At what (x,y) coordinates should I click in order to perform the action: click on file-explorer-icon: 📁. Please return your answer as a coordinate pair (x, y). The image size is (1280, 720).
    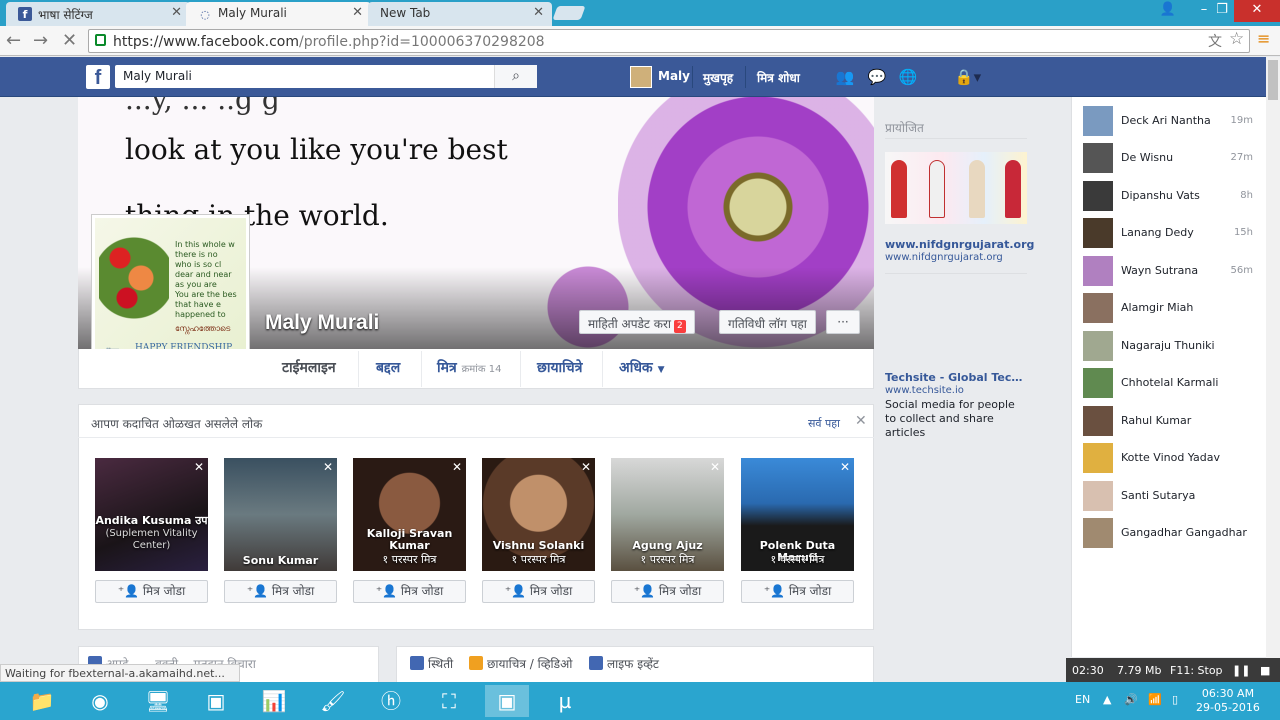
    Looking at the image, I should click on (42, 701).